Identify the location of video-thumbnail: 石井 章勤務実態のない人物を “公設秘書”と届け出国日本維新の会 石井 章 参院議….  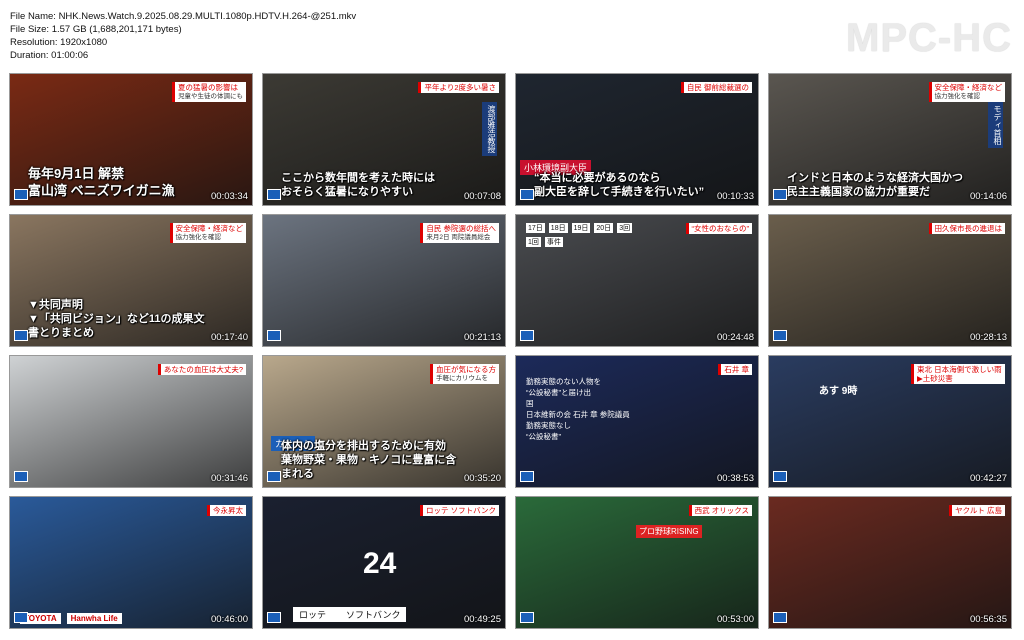
(637, 421).